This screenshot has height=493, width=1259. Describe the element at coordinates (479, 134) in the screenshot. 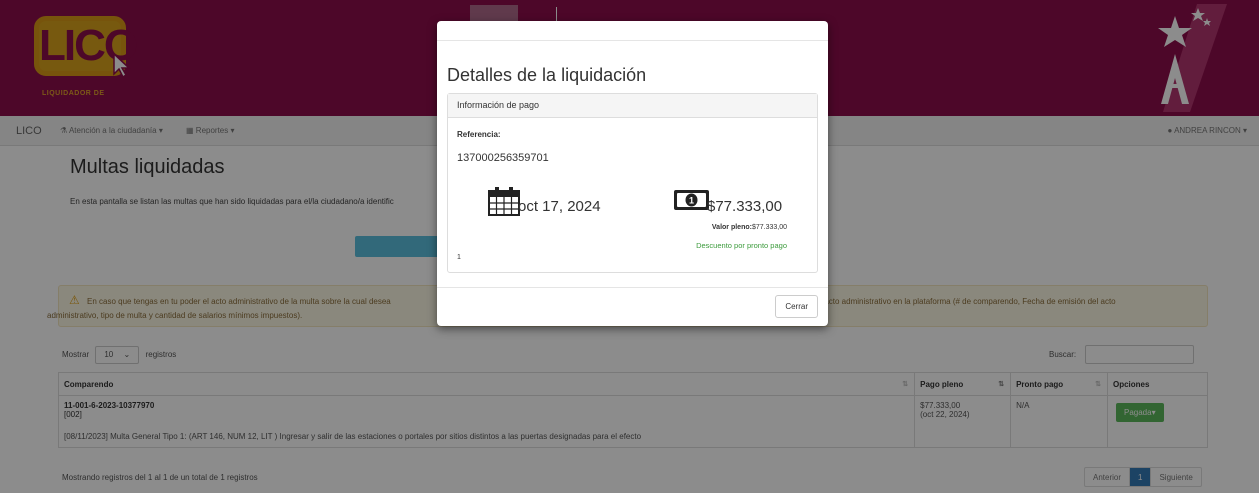

I see `reference-label: Referencia:` at that location.